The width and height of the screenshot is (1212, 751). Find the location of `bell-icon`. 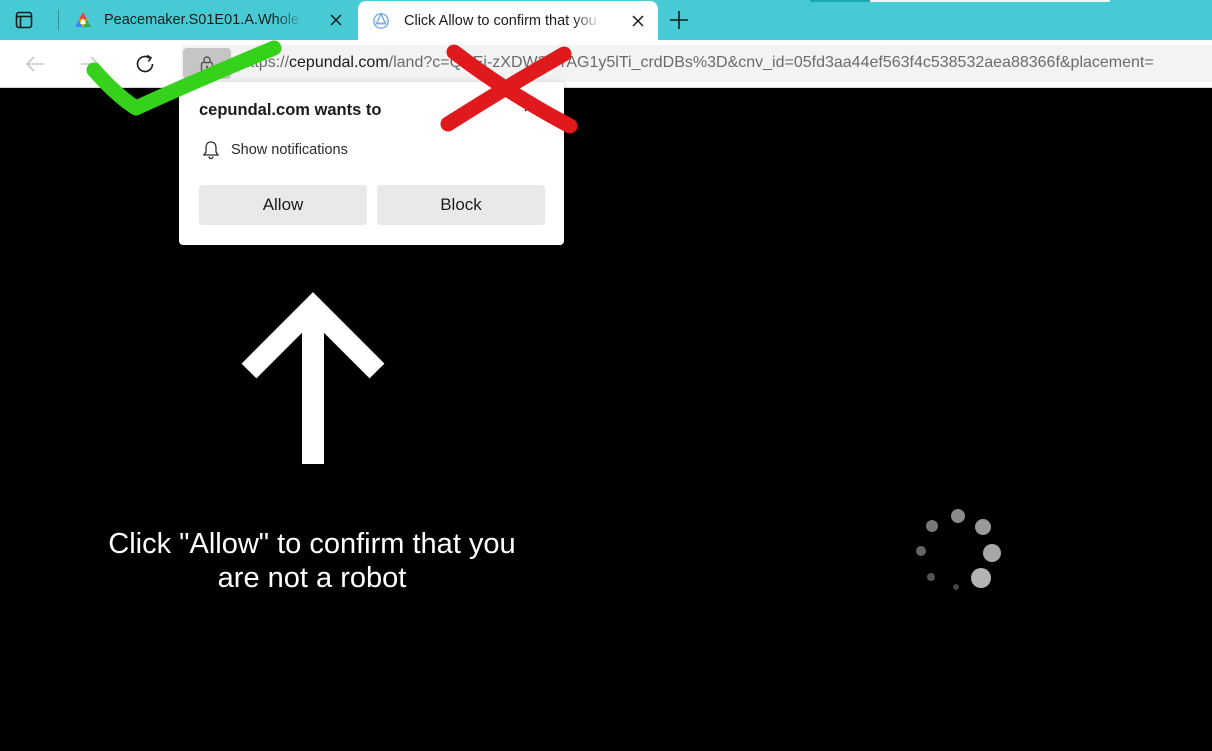

bell-icon is located at coordinates (211, 150).